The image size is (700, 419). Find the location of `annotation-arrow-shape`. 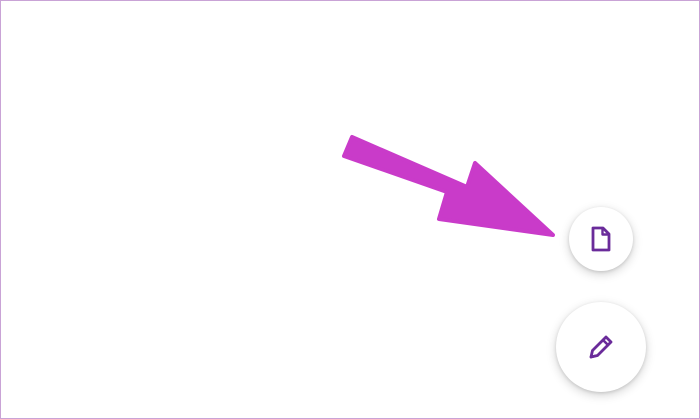

annotation-arrow-shape is located at coordinates (448, 186).